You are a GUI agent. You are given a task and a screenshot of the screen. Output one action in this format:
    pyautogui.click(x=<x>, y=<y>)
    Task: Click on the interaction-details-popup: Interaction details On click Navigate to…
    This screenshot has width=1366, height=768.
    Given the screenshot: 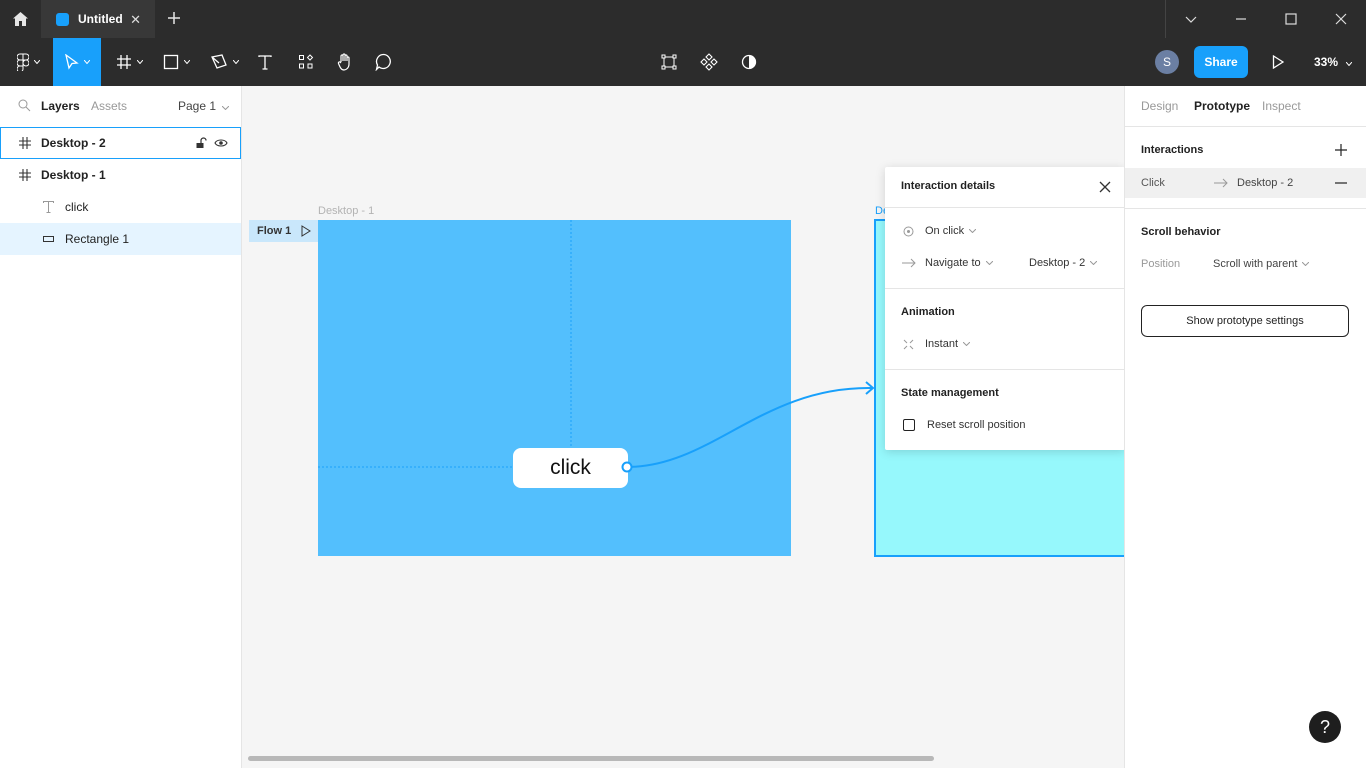 What is the action you would take?
    pyautogui.click(x=1005, y=308)
    